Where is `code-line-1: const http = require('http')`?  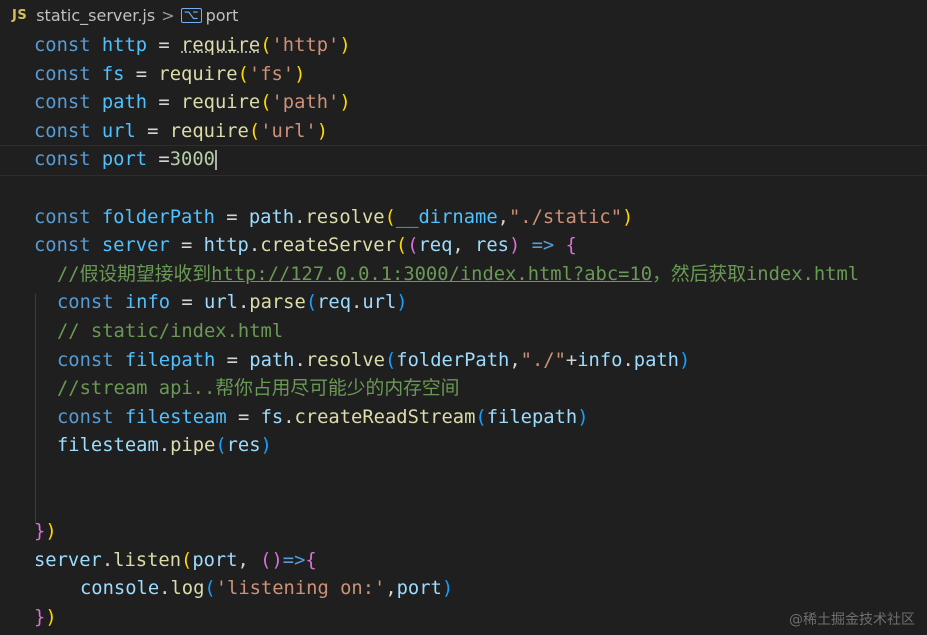 code-line-1: const http = require('http') is located at coordinates (463, 46).